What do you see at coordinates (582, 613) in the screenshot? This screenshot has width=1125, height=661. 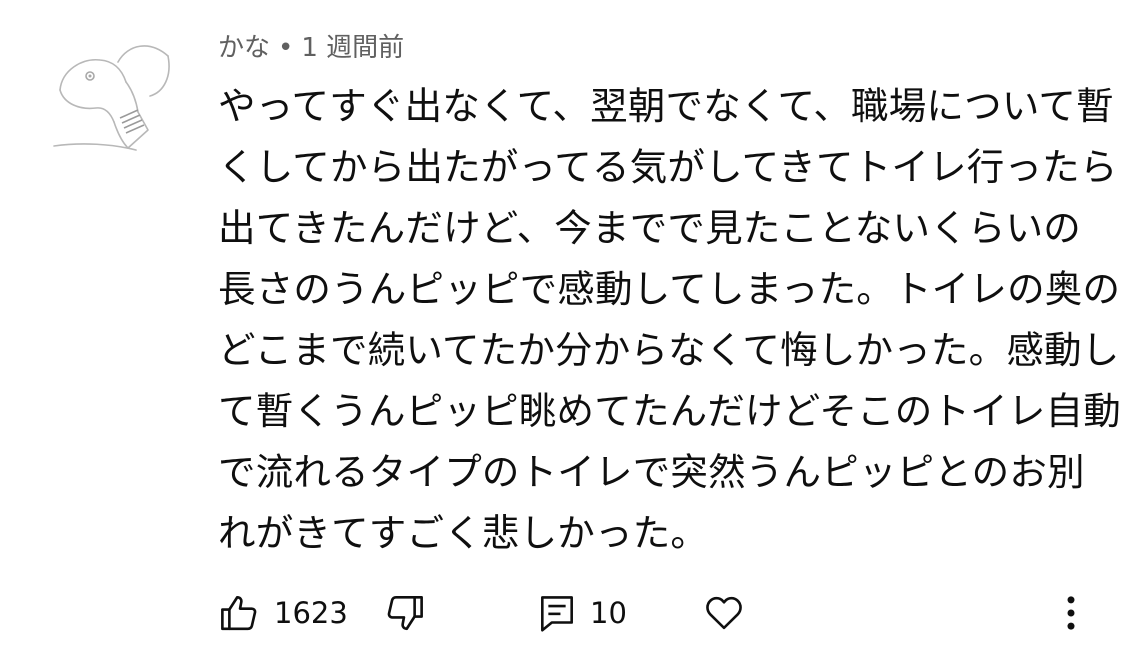 I see `reply-button: 10` at bounding box center [582, 613].